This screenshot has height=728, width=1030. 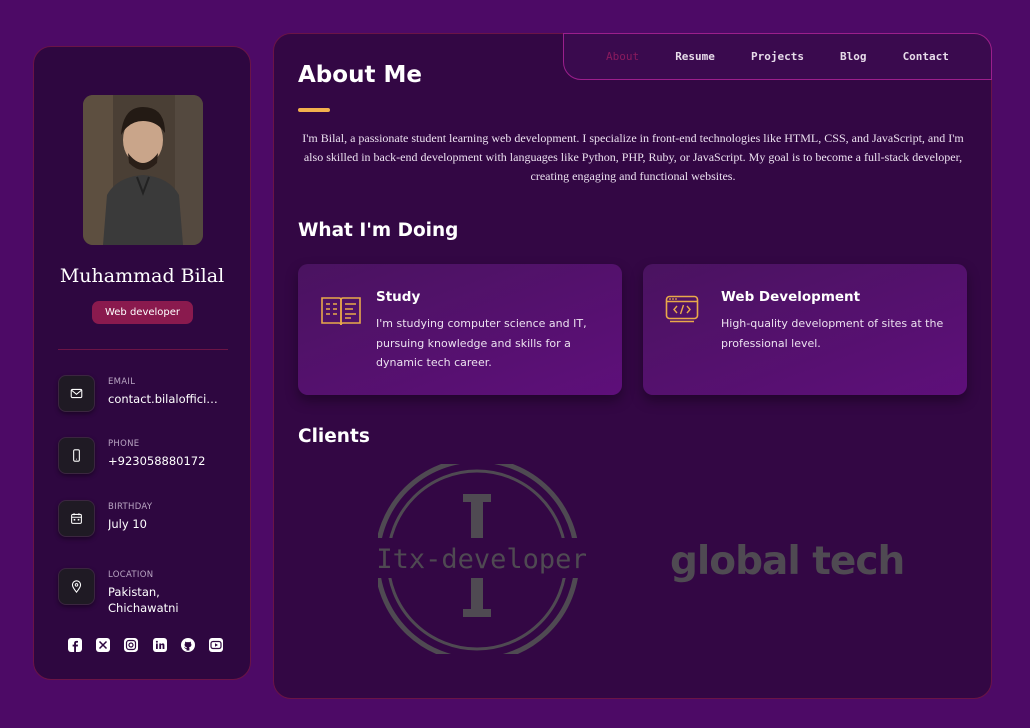 I want to click on github-icon, so click(x=187, y=644).